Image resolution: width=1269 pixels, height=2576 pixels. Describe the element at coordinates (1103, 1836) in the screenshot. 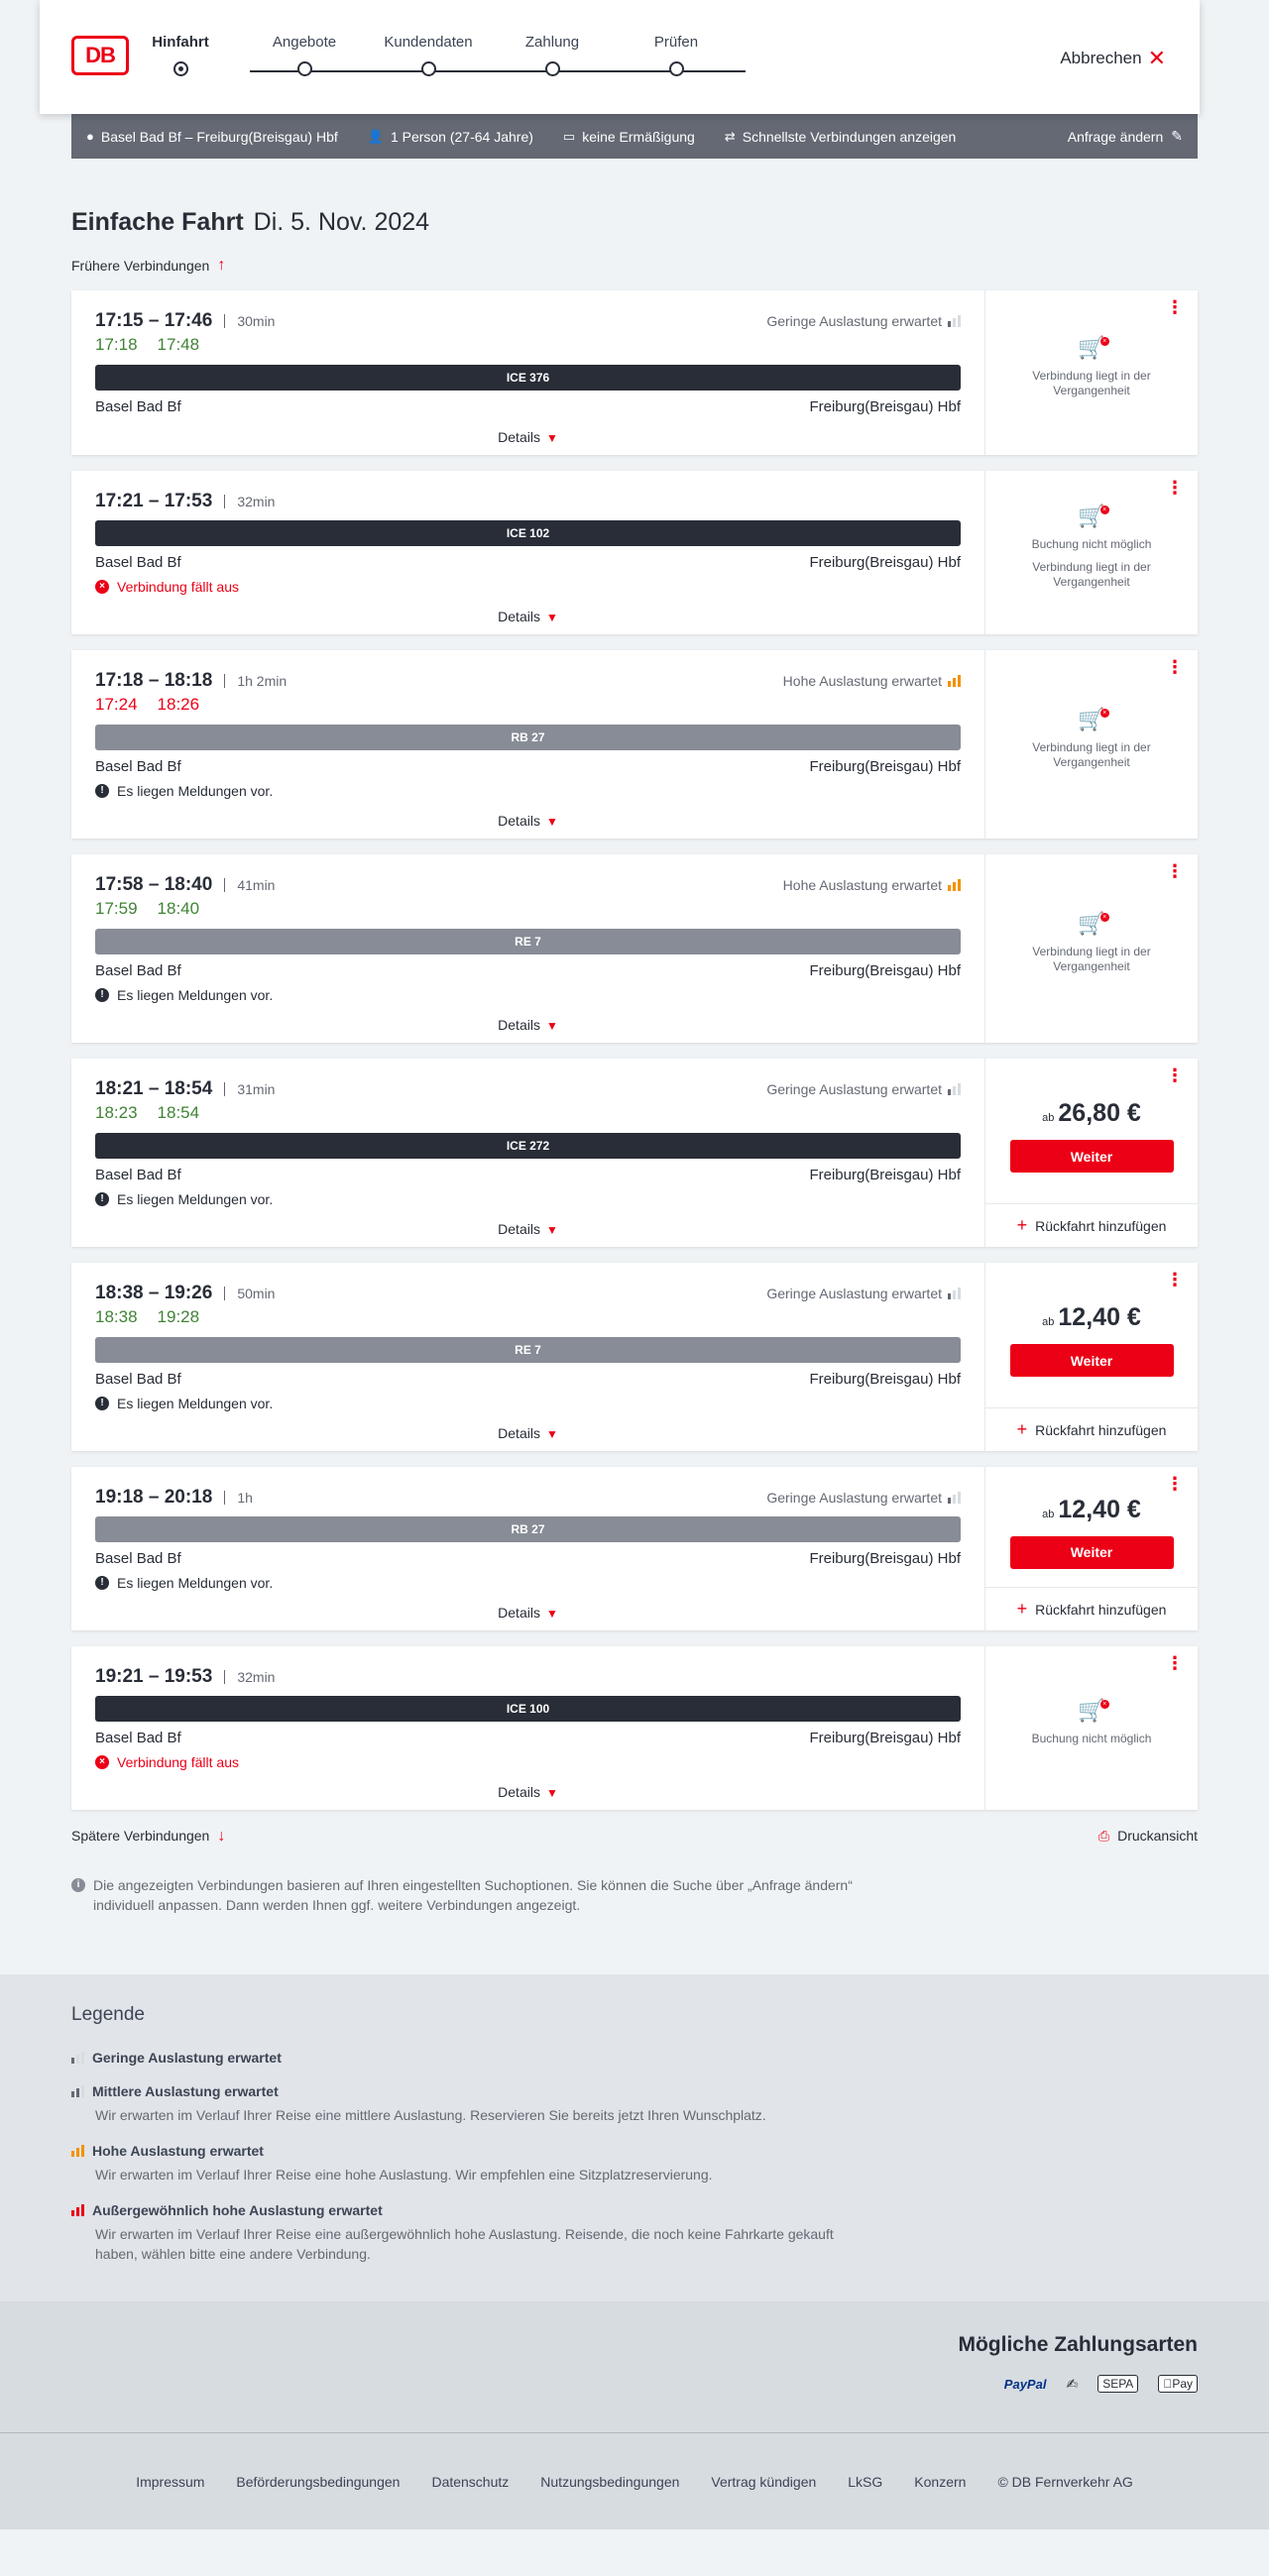

I see `printer-icon: ⎙` at that location.